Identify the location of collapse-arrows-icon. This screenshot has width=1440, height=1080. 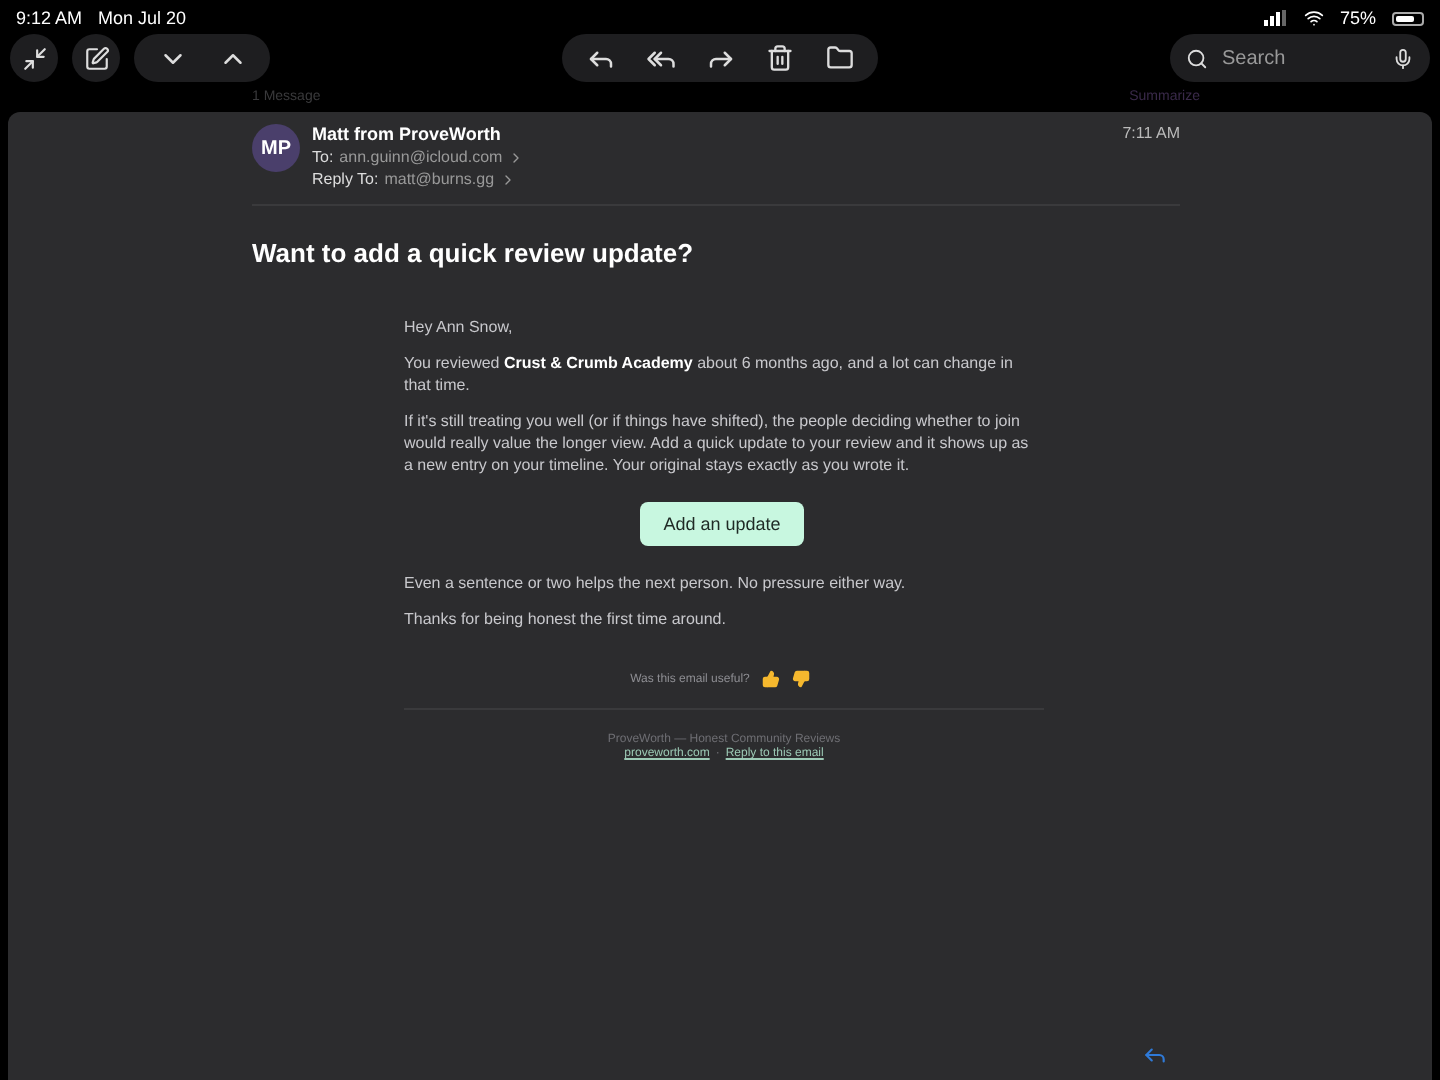
(34, 58).